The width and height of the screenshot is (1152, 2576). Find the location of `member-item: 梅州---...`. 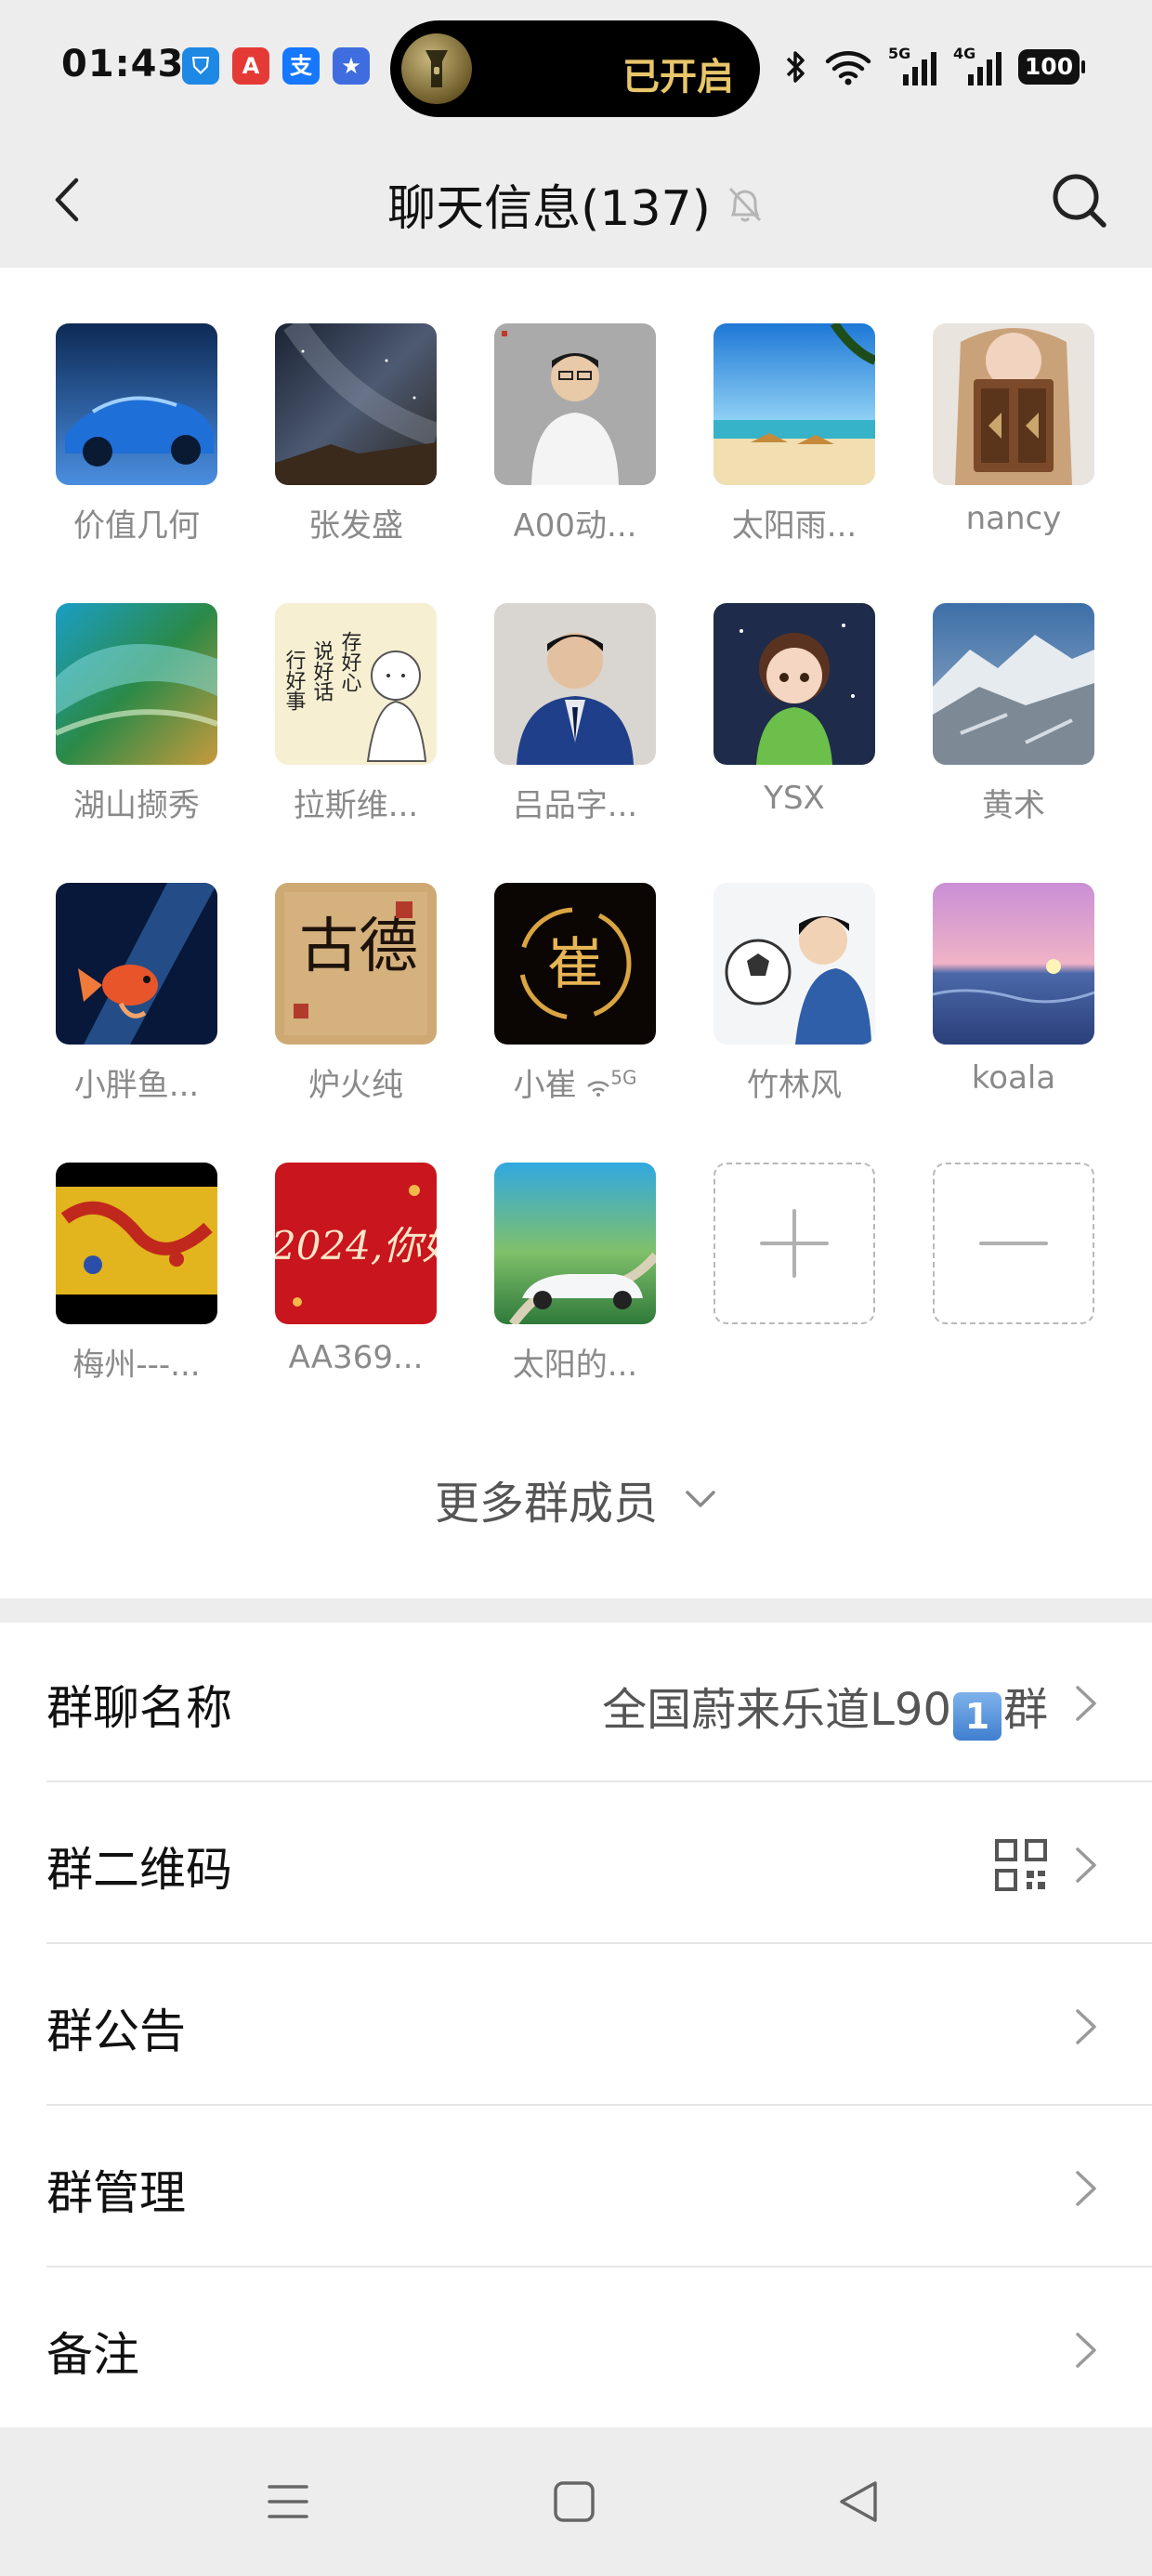

member-item: 梅州---... is located at coordinates (136, 1274).